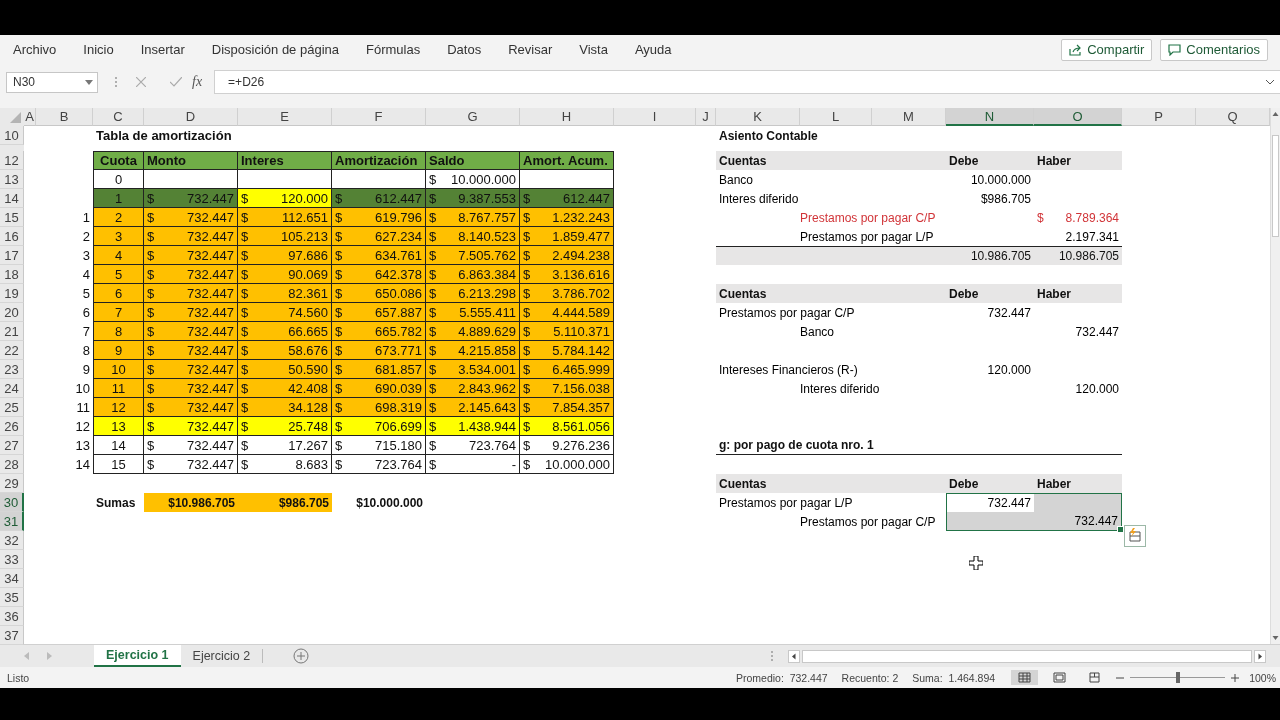 The image size is (1280, 720). I want to click on row-header: 17, so click(12, 255).